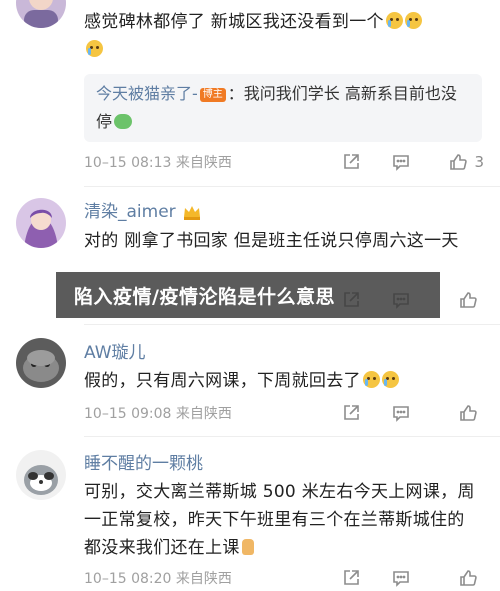 This screenshot has width=500, height=591. What do you see at coordinates (282, 353) in the screenshot?
I see `username: AW璇儿` at bounding box center [282, 353].